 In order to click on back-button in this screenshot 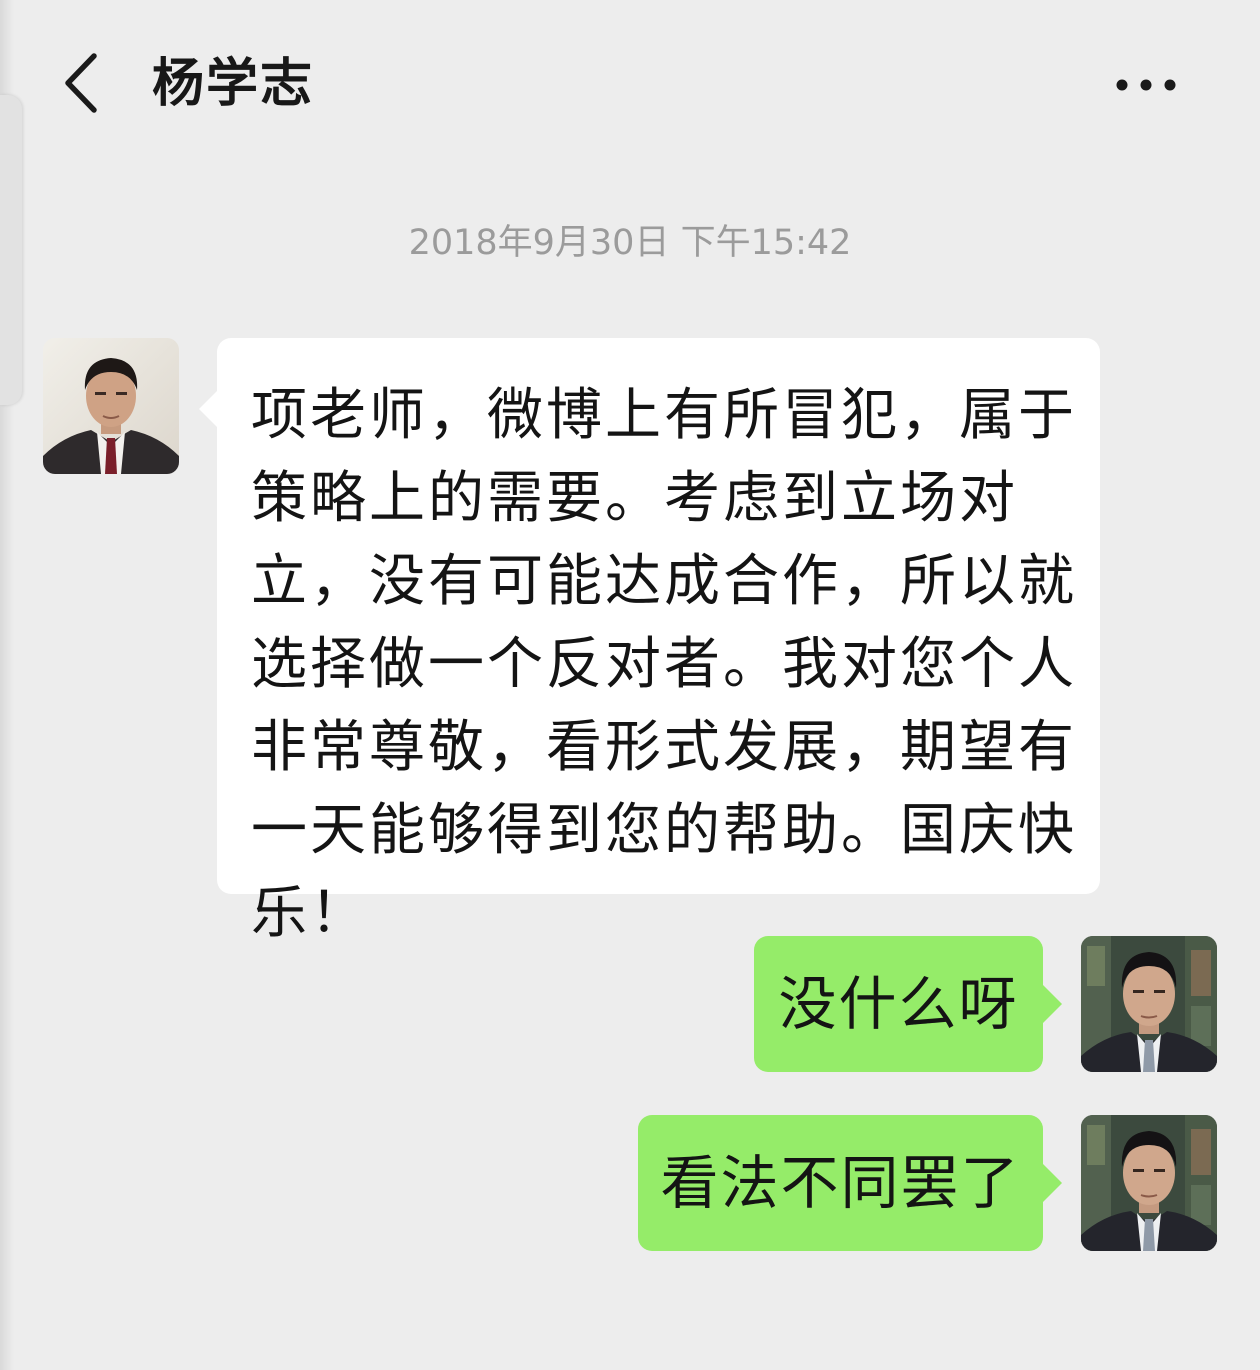, I will do `click(86, 83)`.